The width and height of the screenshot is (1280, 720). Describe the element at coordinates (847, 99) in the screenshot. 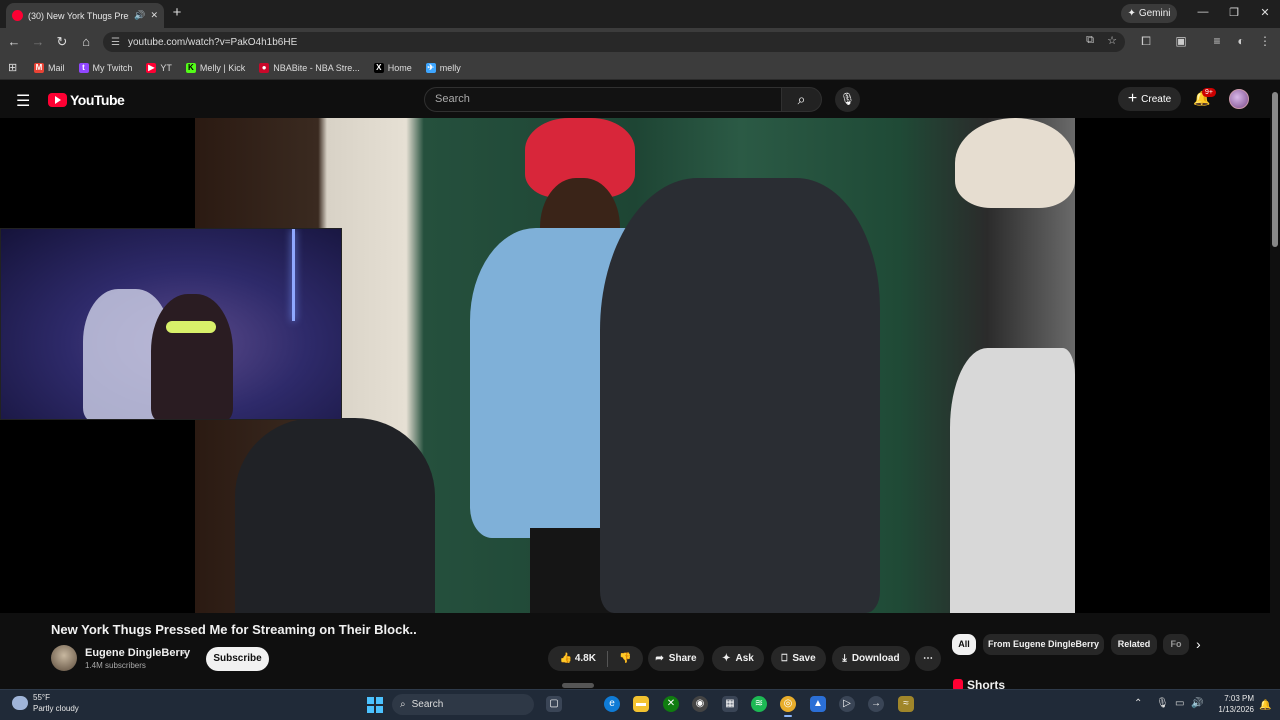

I see `microphone-icon: 🎙` at that location.